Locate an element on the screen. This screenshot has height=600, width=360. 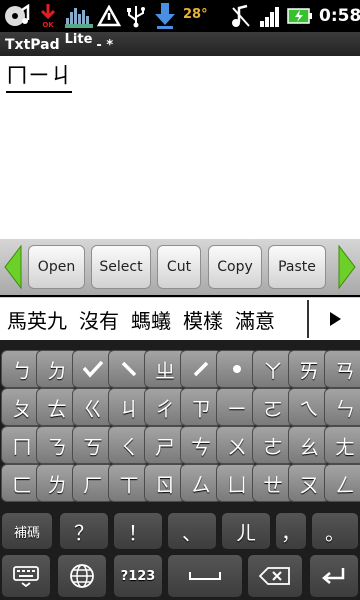
key-comma: ， is located at coordinates (291, 531).